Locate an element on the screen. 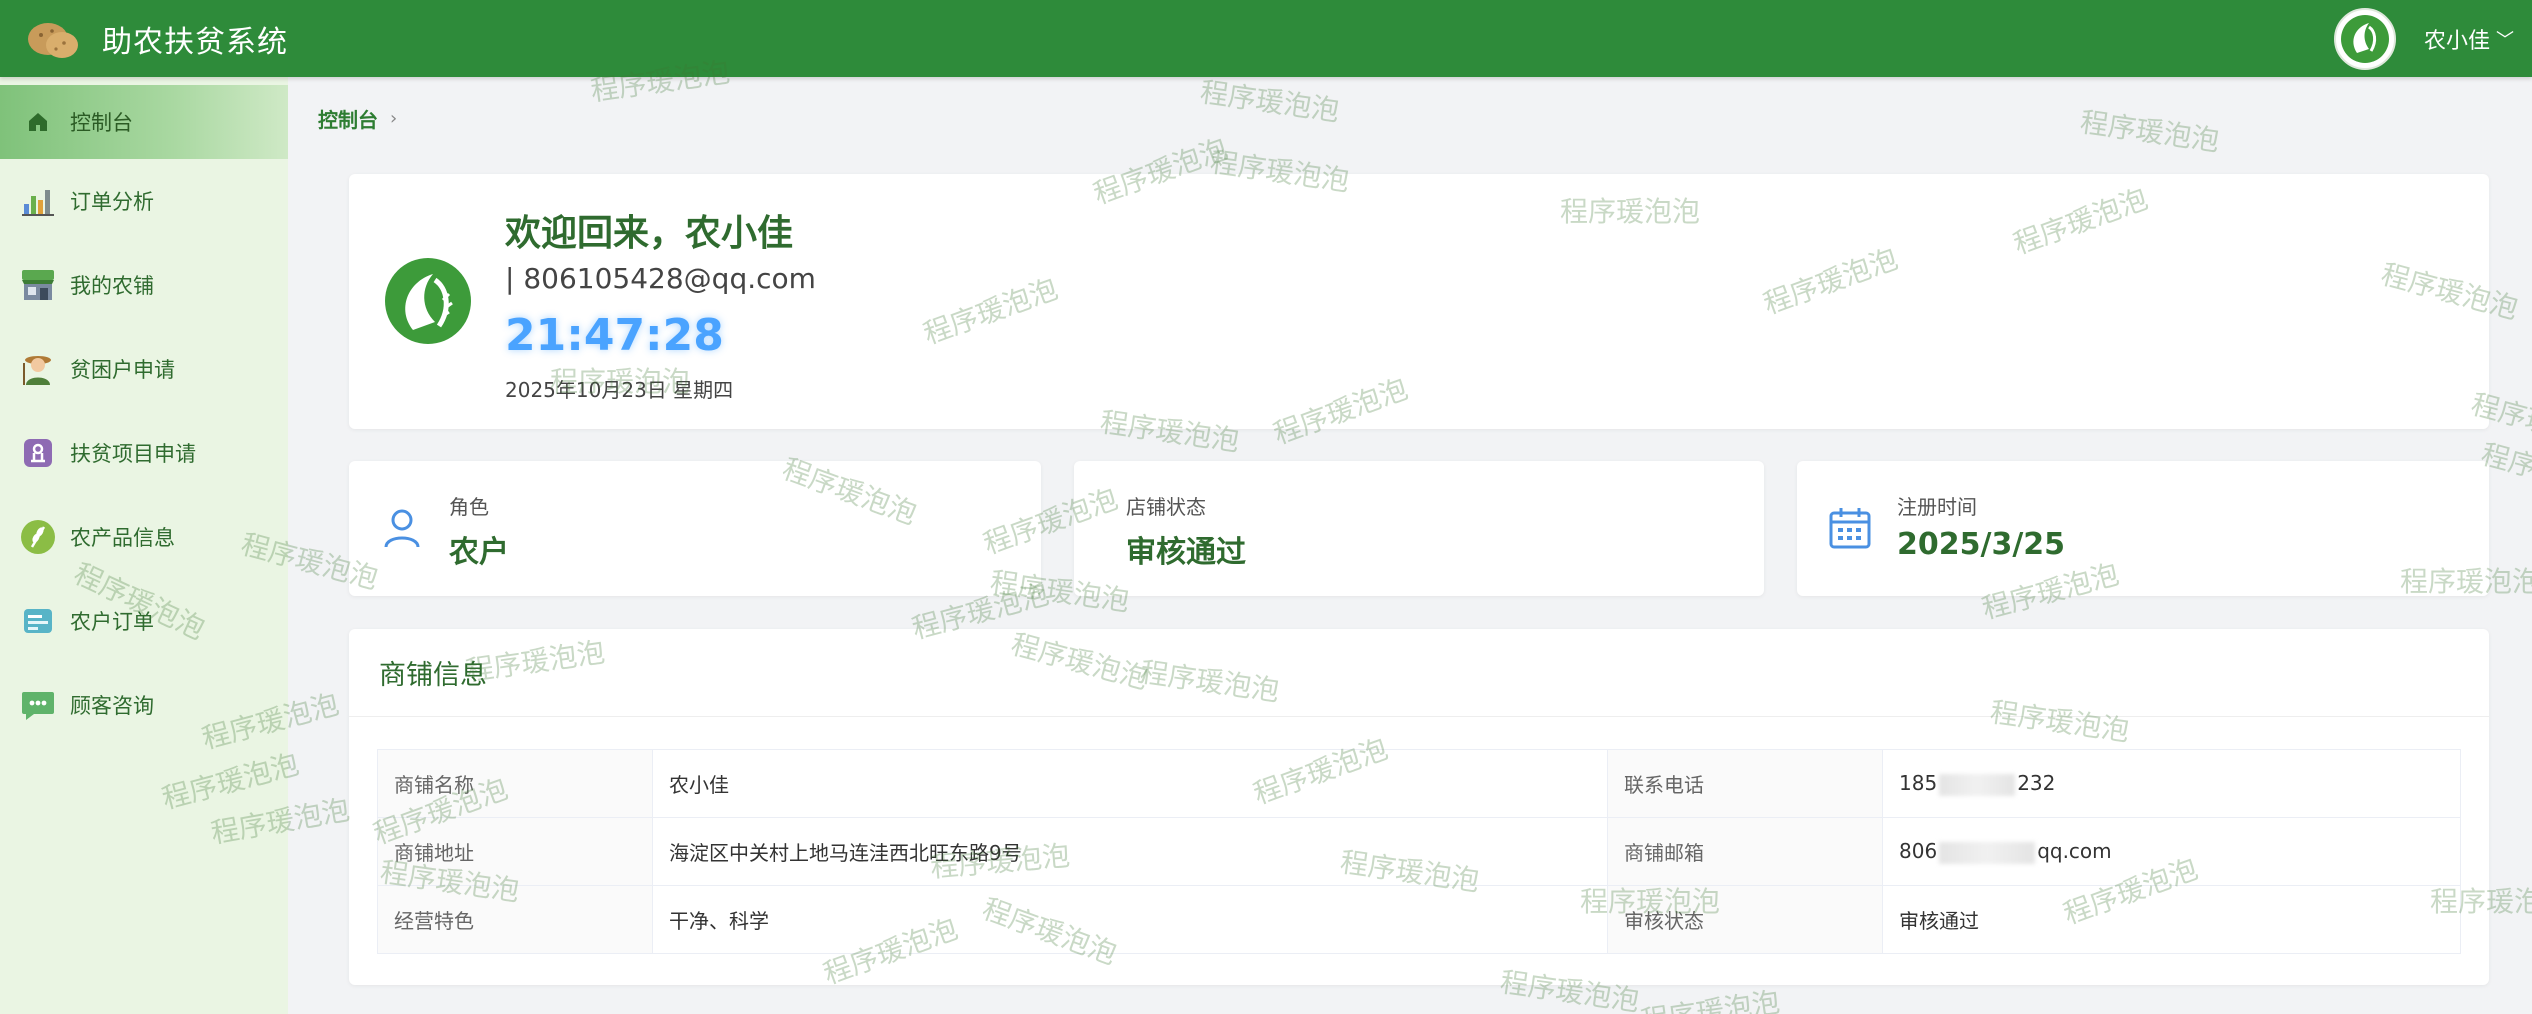 Image resolution: width=2532 pixels, height=1014 pixels. live-clock: 21:47:28 is located at coordinates (614, 335).